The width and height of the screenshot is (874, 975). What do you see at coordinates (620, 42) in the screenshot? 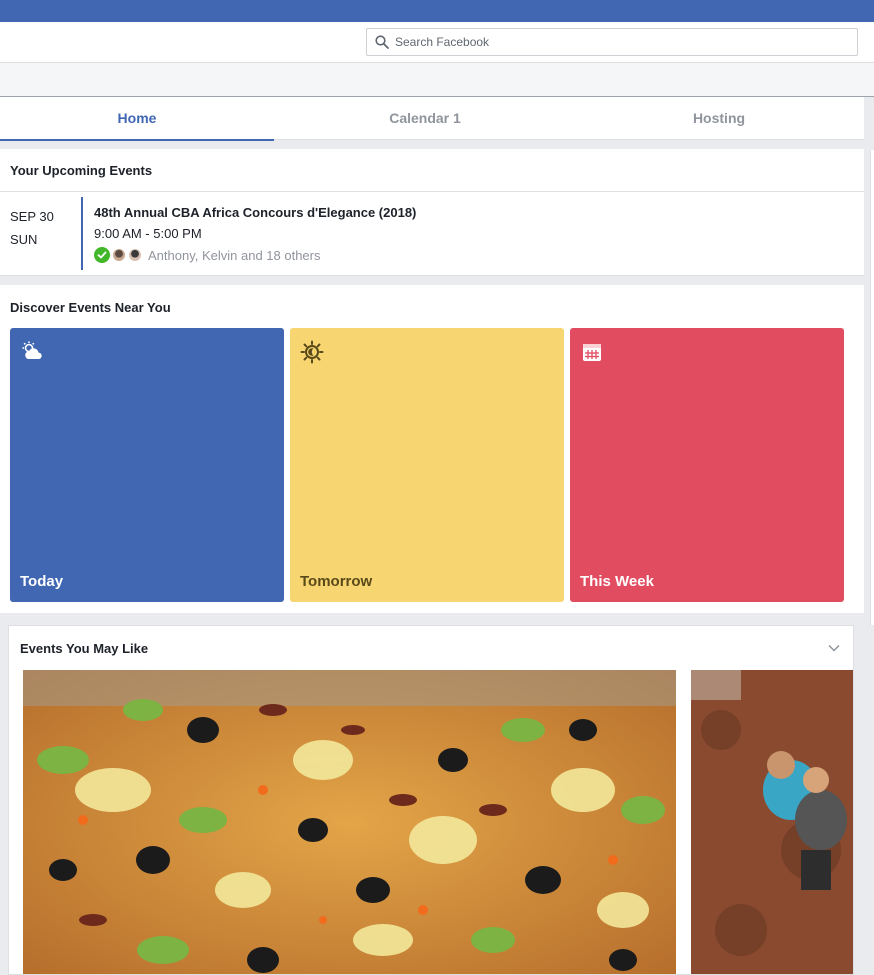
I see `search-input` at bounding box center [620, 42].